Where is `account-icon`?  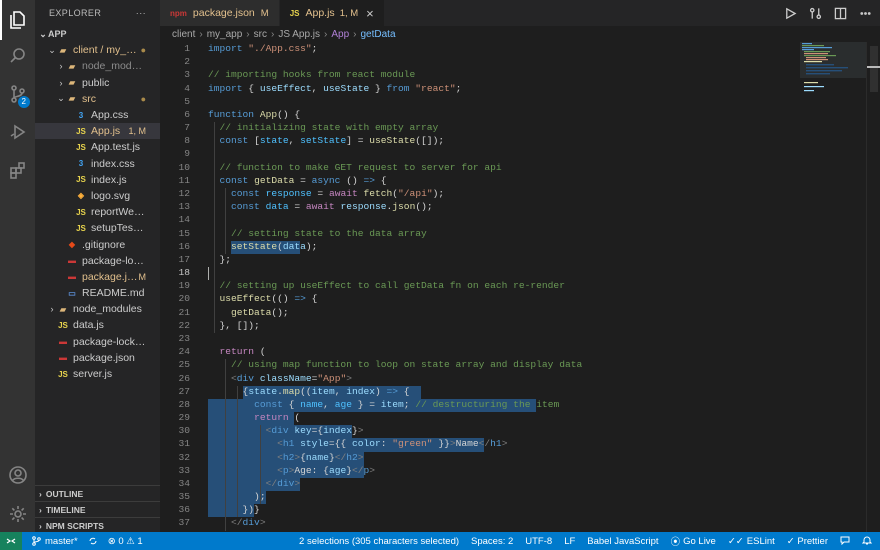 account-icon is located at coordinates (17, 475).